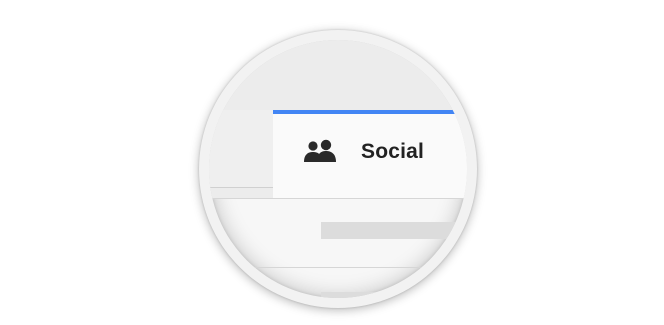 This screenshot has height=325, width=664. What do you see at coordinates (241, 149) in the screenshot?
I see `tab-primary` at bounding box center [241, 149].